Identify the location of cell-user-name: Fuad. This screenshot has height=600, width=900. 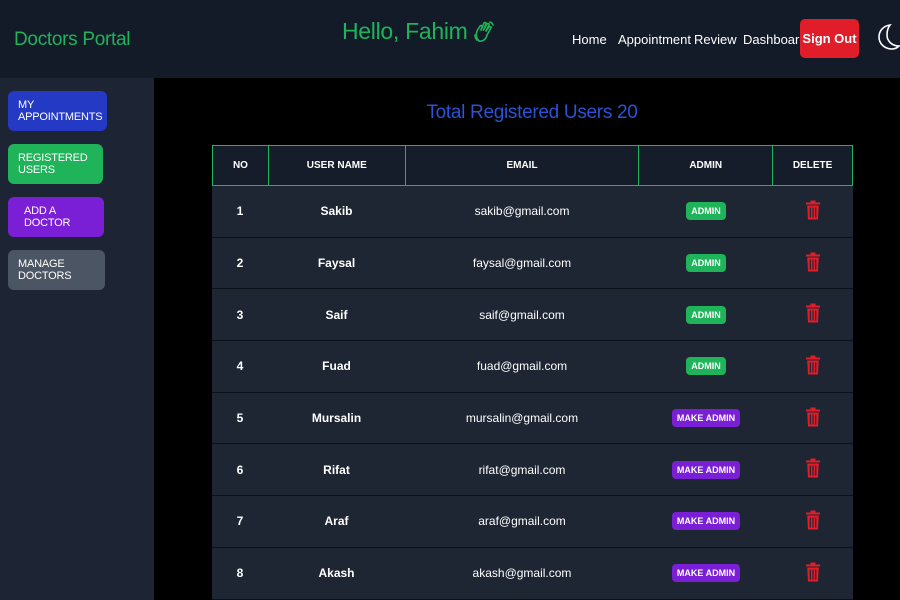
(336, 366).